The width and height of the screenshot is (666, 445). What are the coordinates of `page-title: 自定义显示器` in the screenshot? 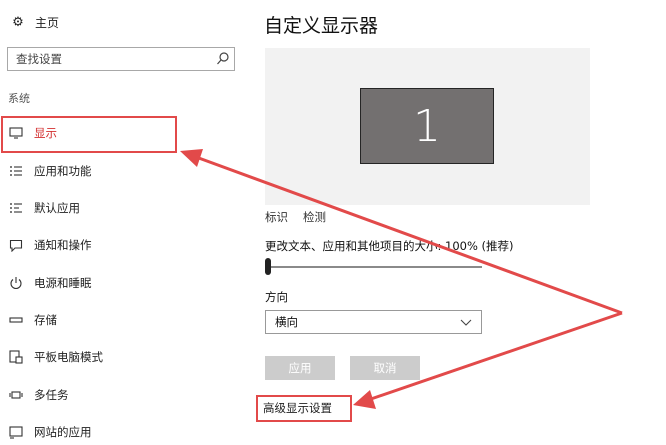 It's located at (321, 26).